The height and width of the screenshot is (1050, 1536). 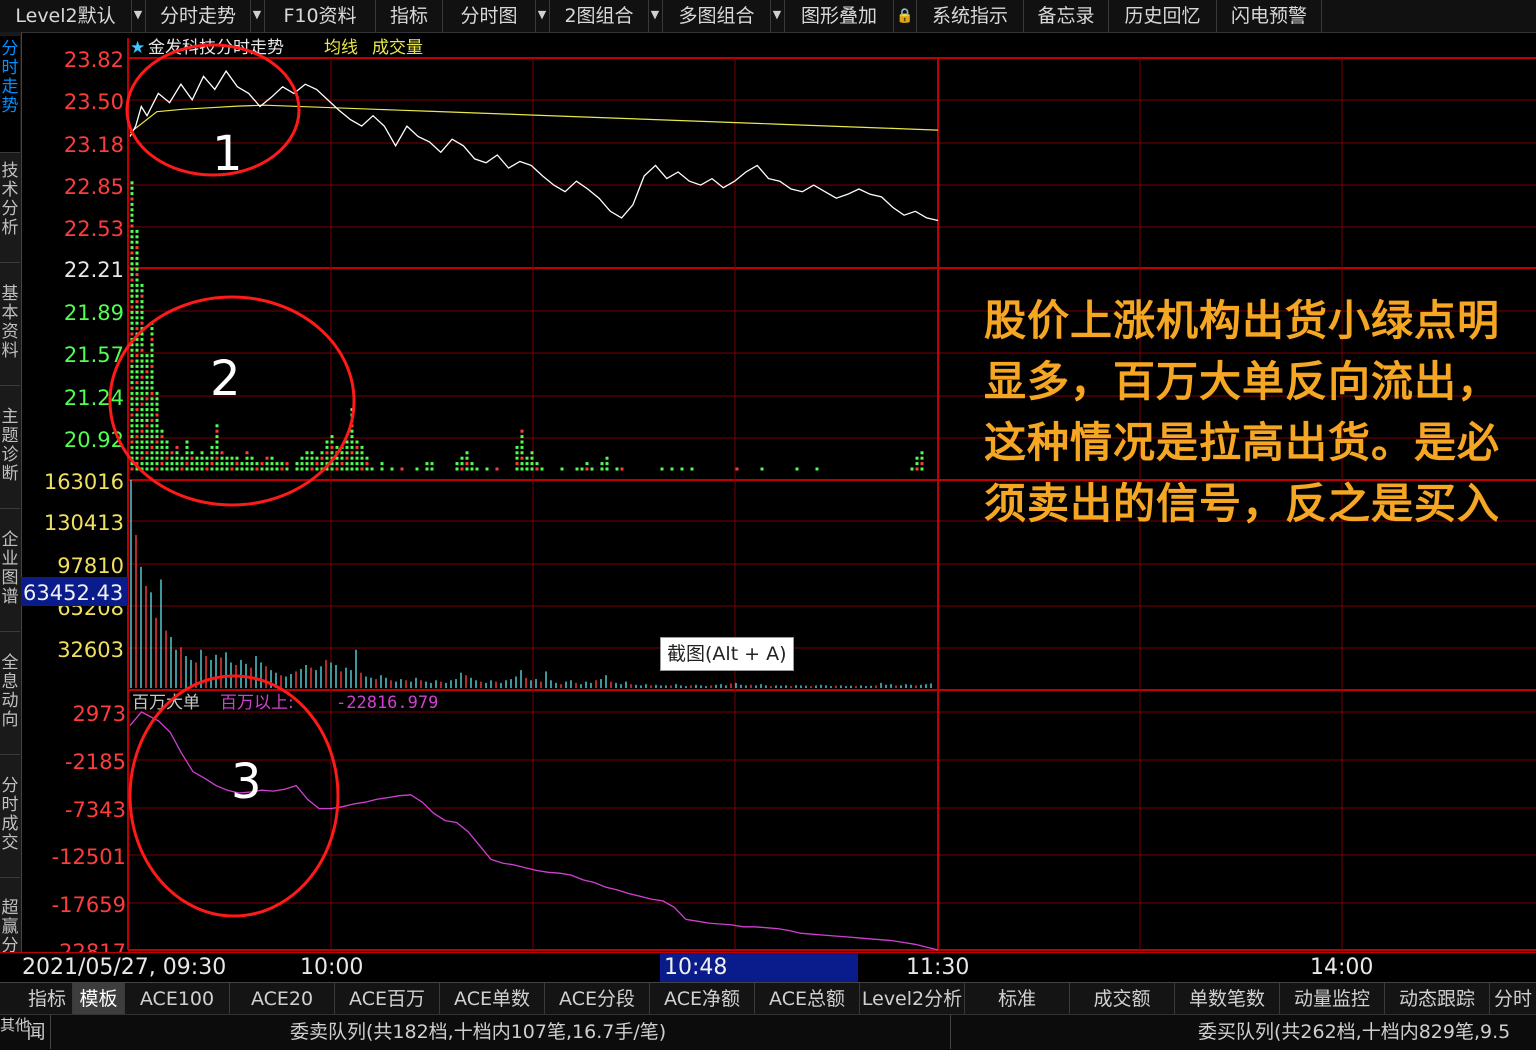 I want to click on tab-template: 模板, so click(x=99, y=999).